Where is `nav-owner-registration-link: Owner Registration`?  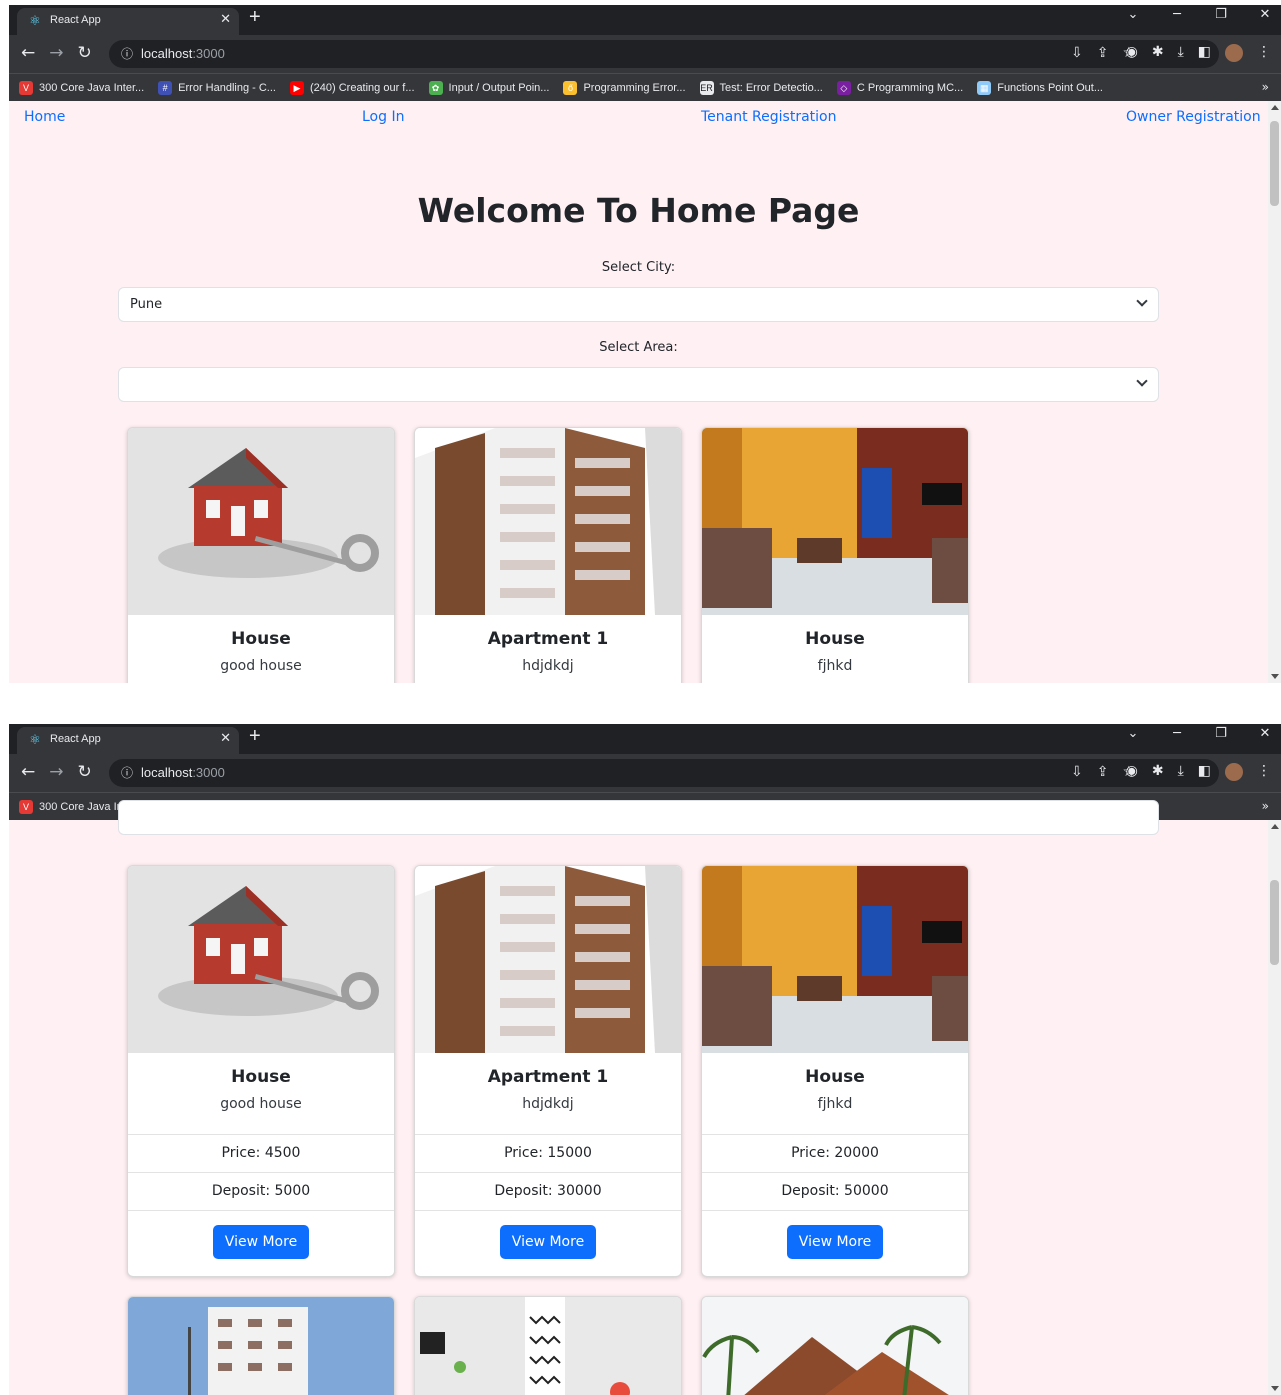
nav-owner-registration-link: Owner Registration is located at coordinates (1193, 117).